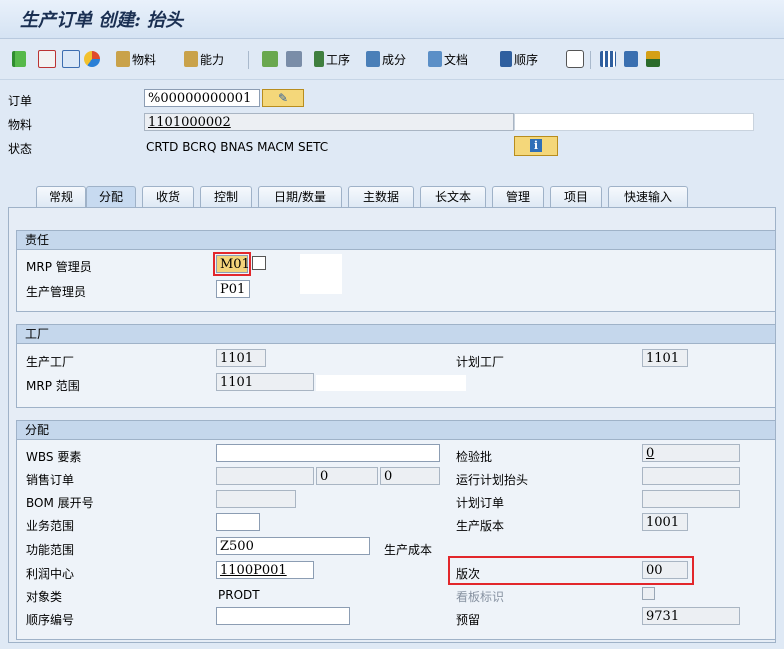 This screenshot has width=784, height=649. What do you see at coordinates (576, 197) in the screenshot?
I see `tab-project: 项目` at bounding box center [576, 197].